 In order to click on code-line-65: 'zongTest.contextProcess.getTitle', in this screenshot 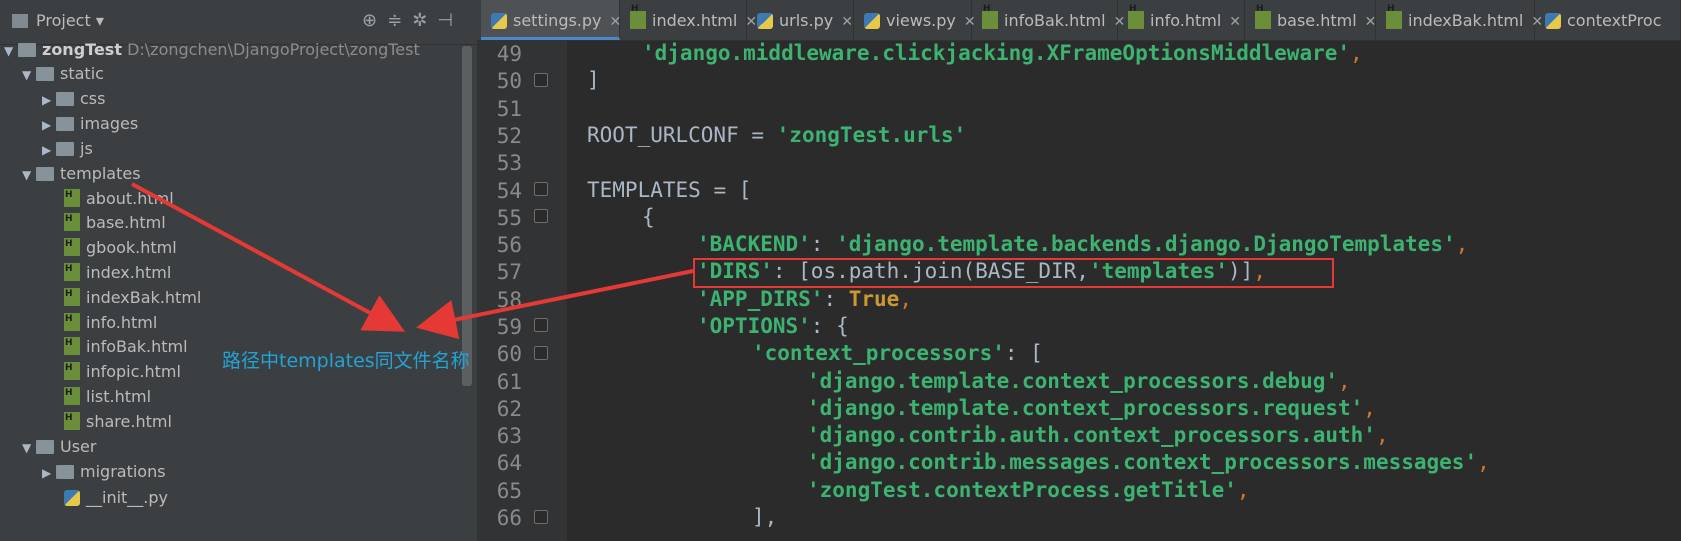, I will do `click(1028, 490)`.